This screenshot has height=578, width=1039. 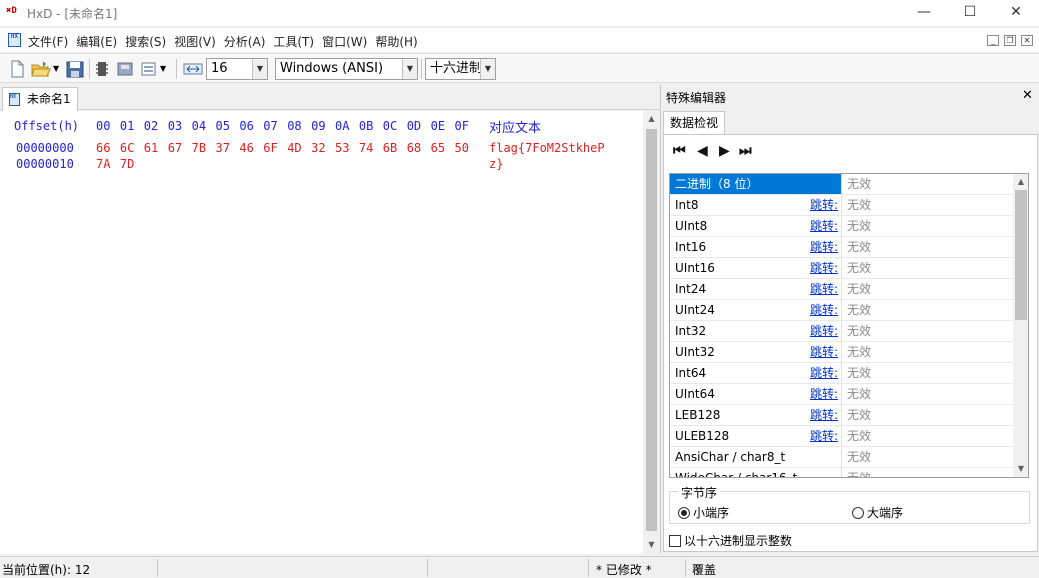 I want to click on previous-record-icon: ◀, so click(x=702, y=152).